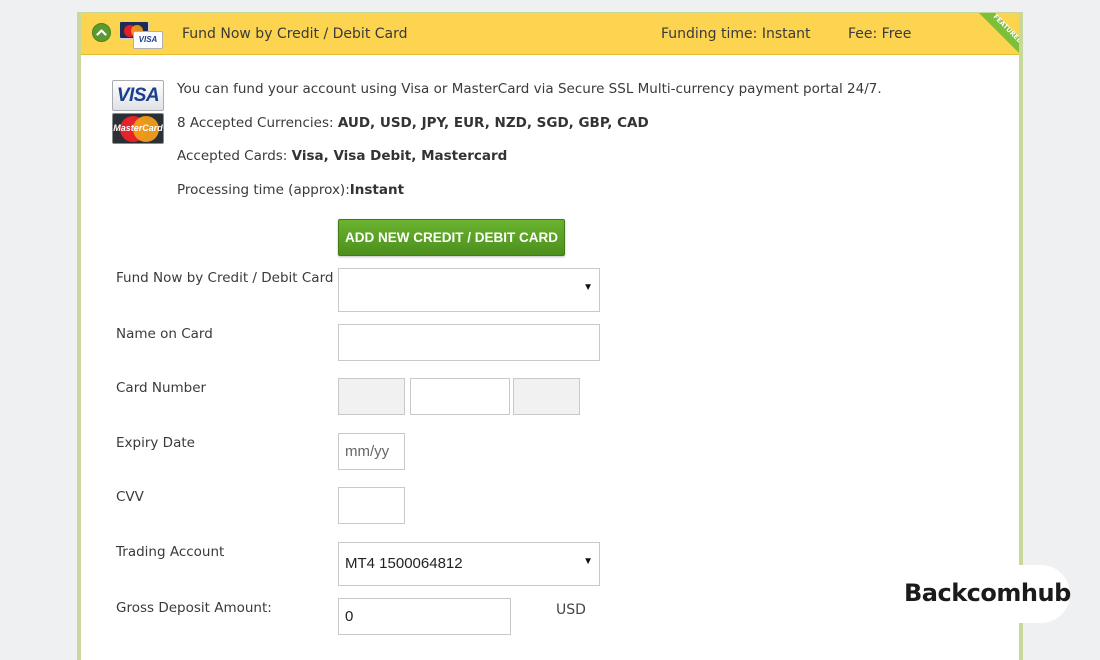  What do you see at coordinates (130, 497) in the screenshot?
I see `cvv-label: CVV` at bounding box center [130, 497].